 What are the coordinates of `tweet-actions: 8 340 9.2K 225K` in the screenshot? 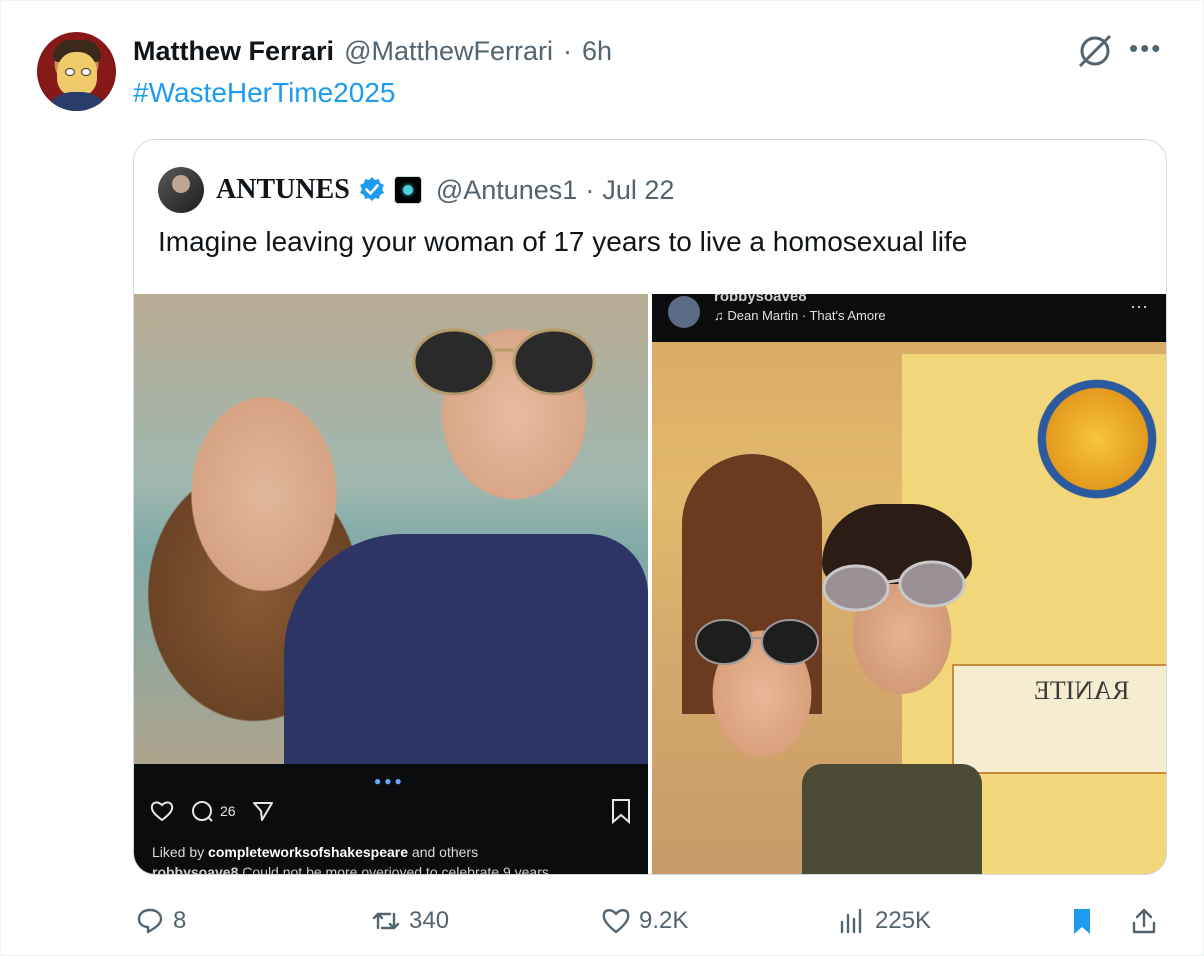 It's located at (651, 921).